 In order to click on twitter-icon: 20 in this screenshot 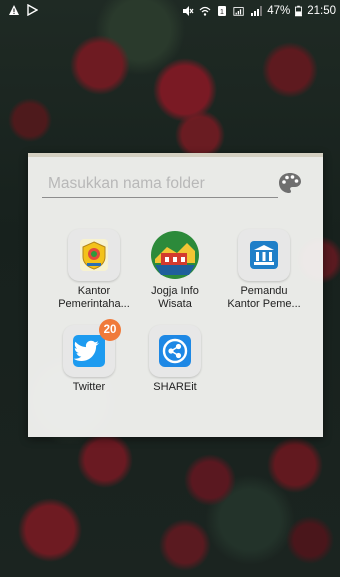, I will do `click(92, 348)`.